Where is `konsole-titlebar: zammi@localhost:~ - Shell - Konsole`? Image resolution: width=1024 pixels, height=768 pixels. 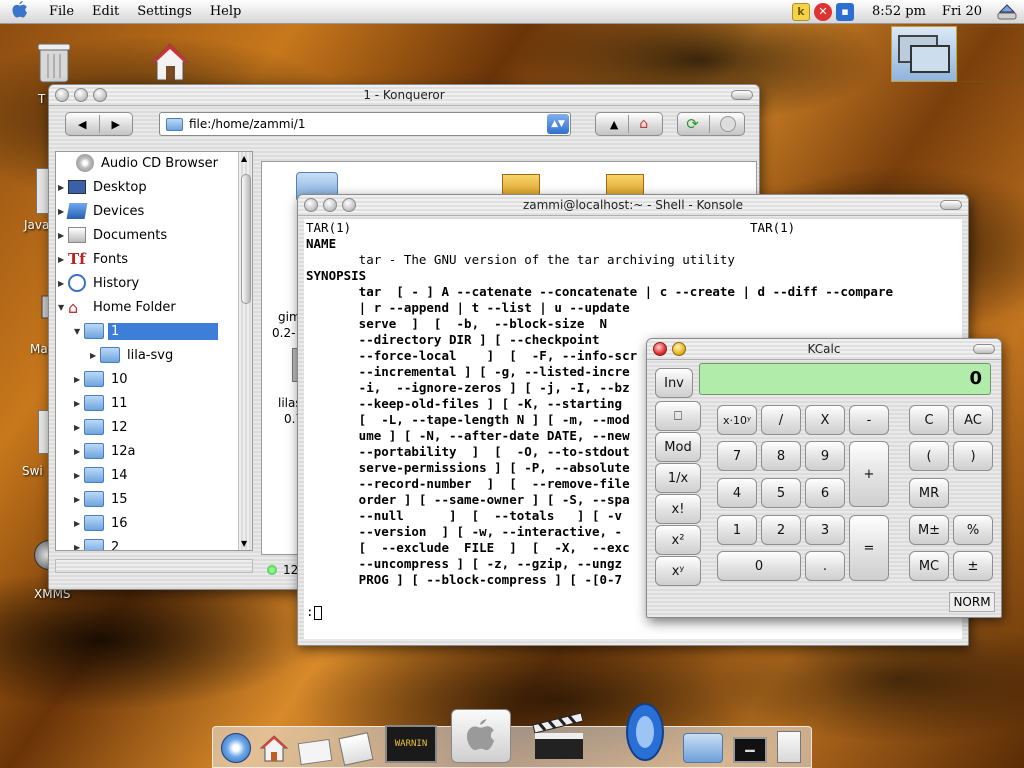 konsole-titlebar: zammi@localhost:~ - Shell - Konsole is located at coordinates (633, 205).